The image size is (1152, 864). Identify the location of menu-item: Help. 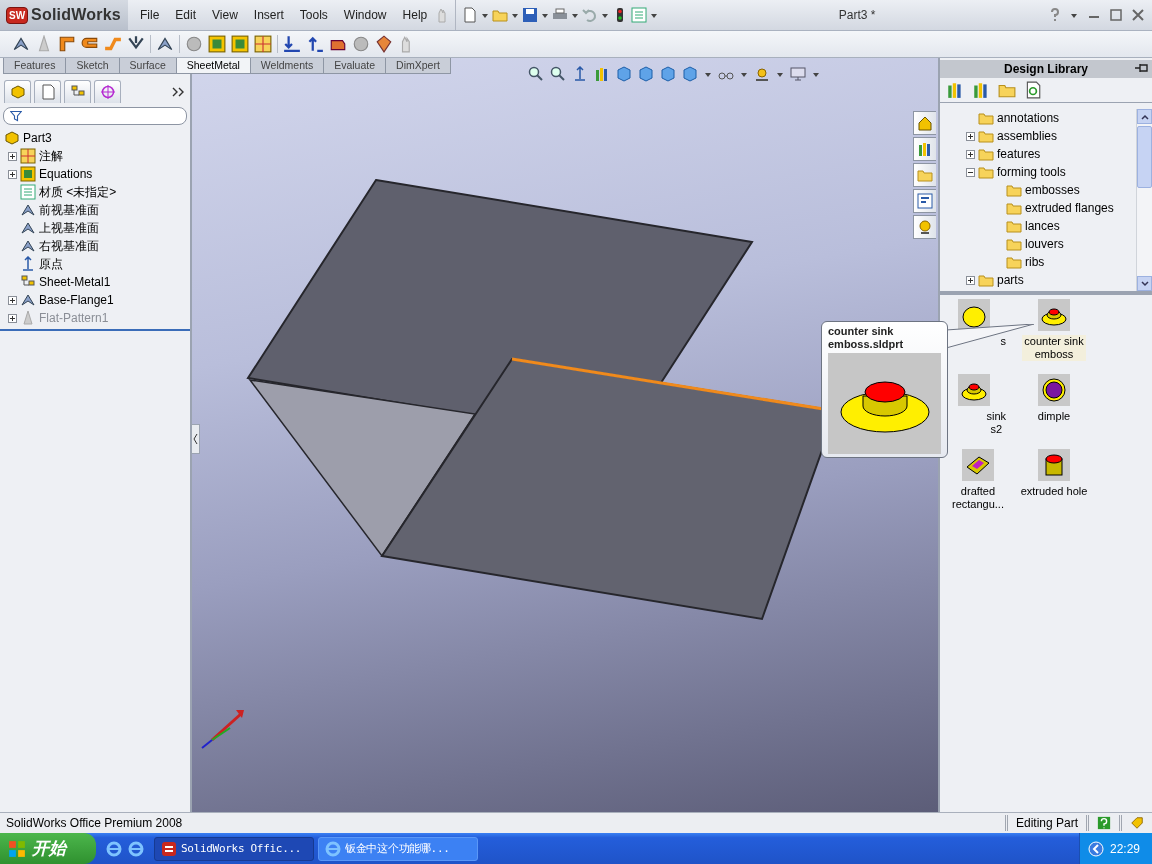
(415, 15).